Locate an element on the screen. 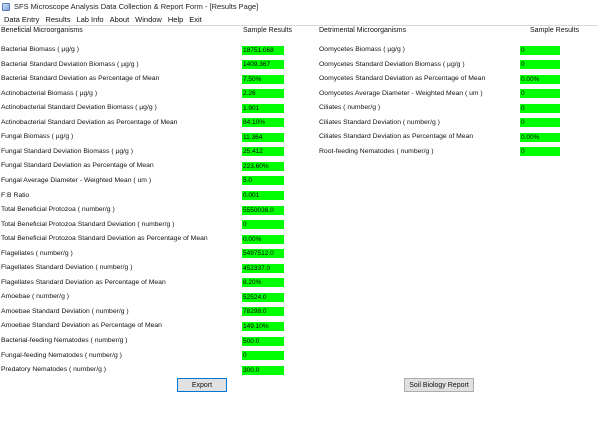  beneficial-row-value: 0.001 is located at coordinates (263, 195).